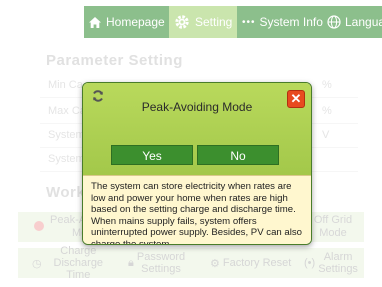  I want to click on no-button: No, so click(238, 155).